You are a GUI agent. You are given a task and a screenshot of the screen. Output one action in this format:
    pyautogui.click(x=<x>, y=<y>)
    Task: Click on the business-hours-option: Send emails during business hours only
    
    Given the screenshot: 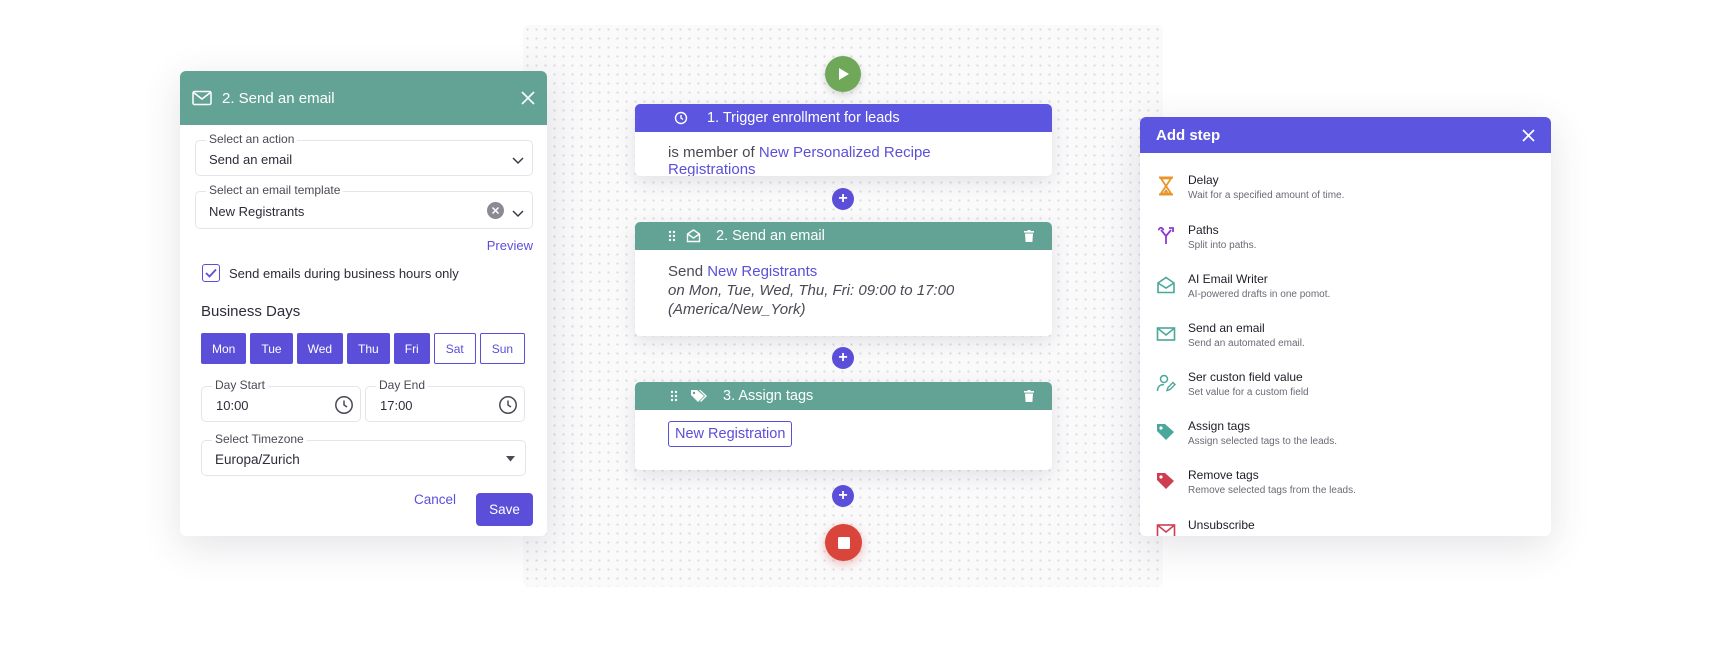 What is the action you would take?
    pyautogui.click(x=330, y=273)
    